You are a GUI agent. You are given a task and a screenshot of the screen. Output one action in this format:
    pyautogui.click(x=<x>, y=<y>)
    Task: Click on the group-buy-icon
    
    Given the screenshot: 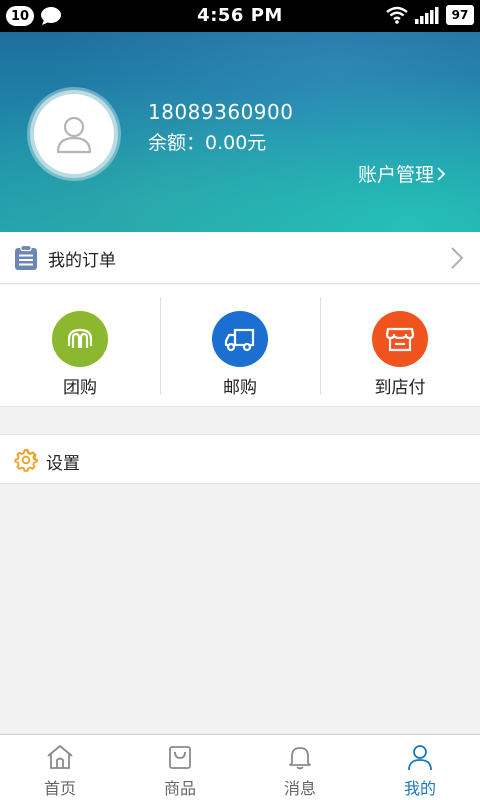 What is the action you would take?
    pyautogui.click(x=80, y=339)
    